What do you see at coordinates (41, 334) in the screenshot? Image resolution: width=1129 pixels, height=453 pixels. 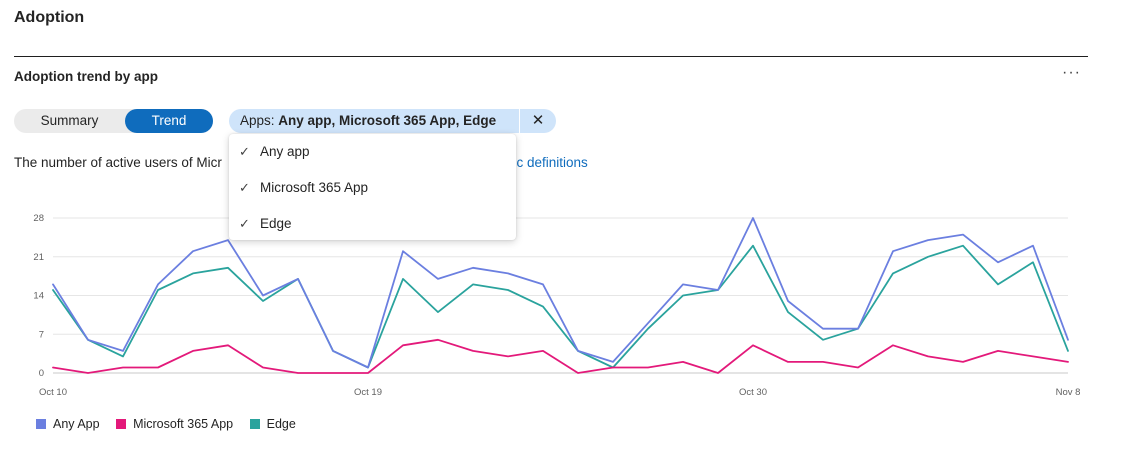 I see `y-tick-label: 7` at bounding box center [41, 334].